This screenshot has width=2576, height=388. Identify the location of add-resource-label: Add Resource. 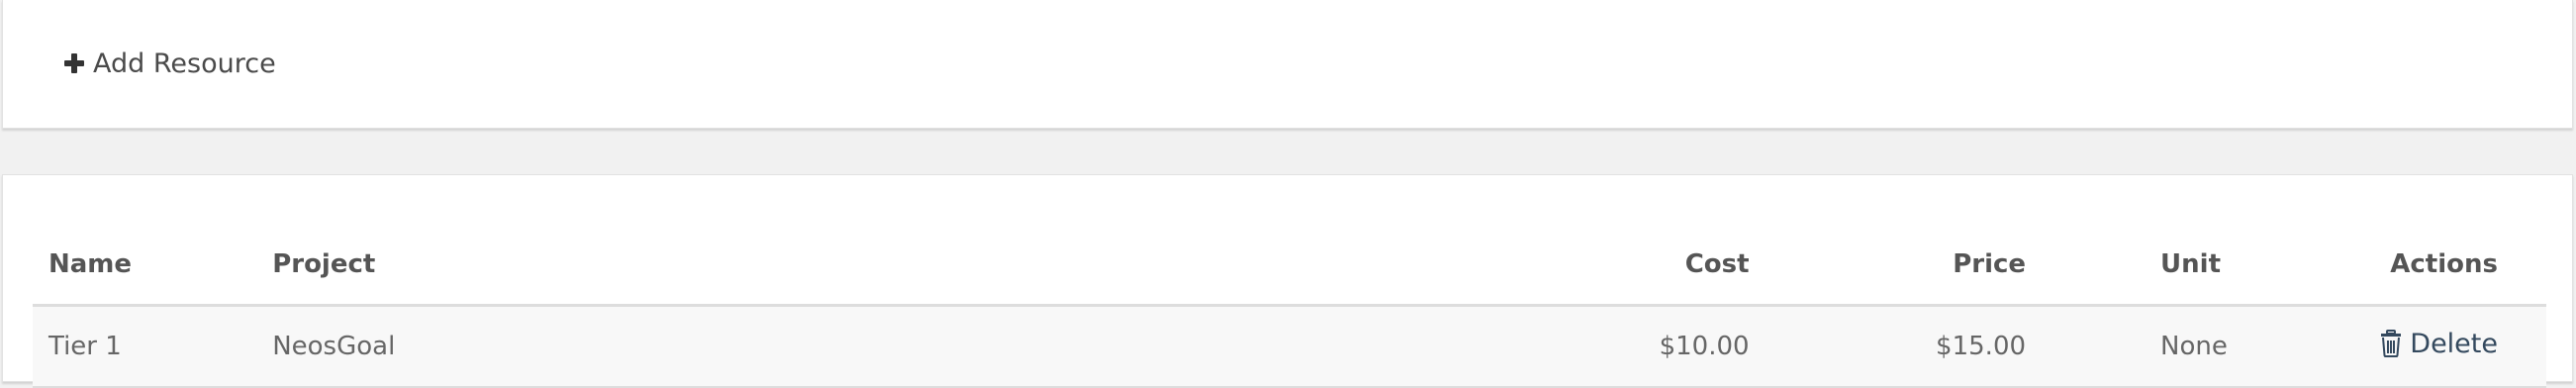
(184, 63).